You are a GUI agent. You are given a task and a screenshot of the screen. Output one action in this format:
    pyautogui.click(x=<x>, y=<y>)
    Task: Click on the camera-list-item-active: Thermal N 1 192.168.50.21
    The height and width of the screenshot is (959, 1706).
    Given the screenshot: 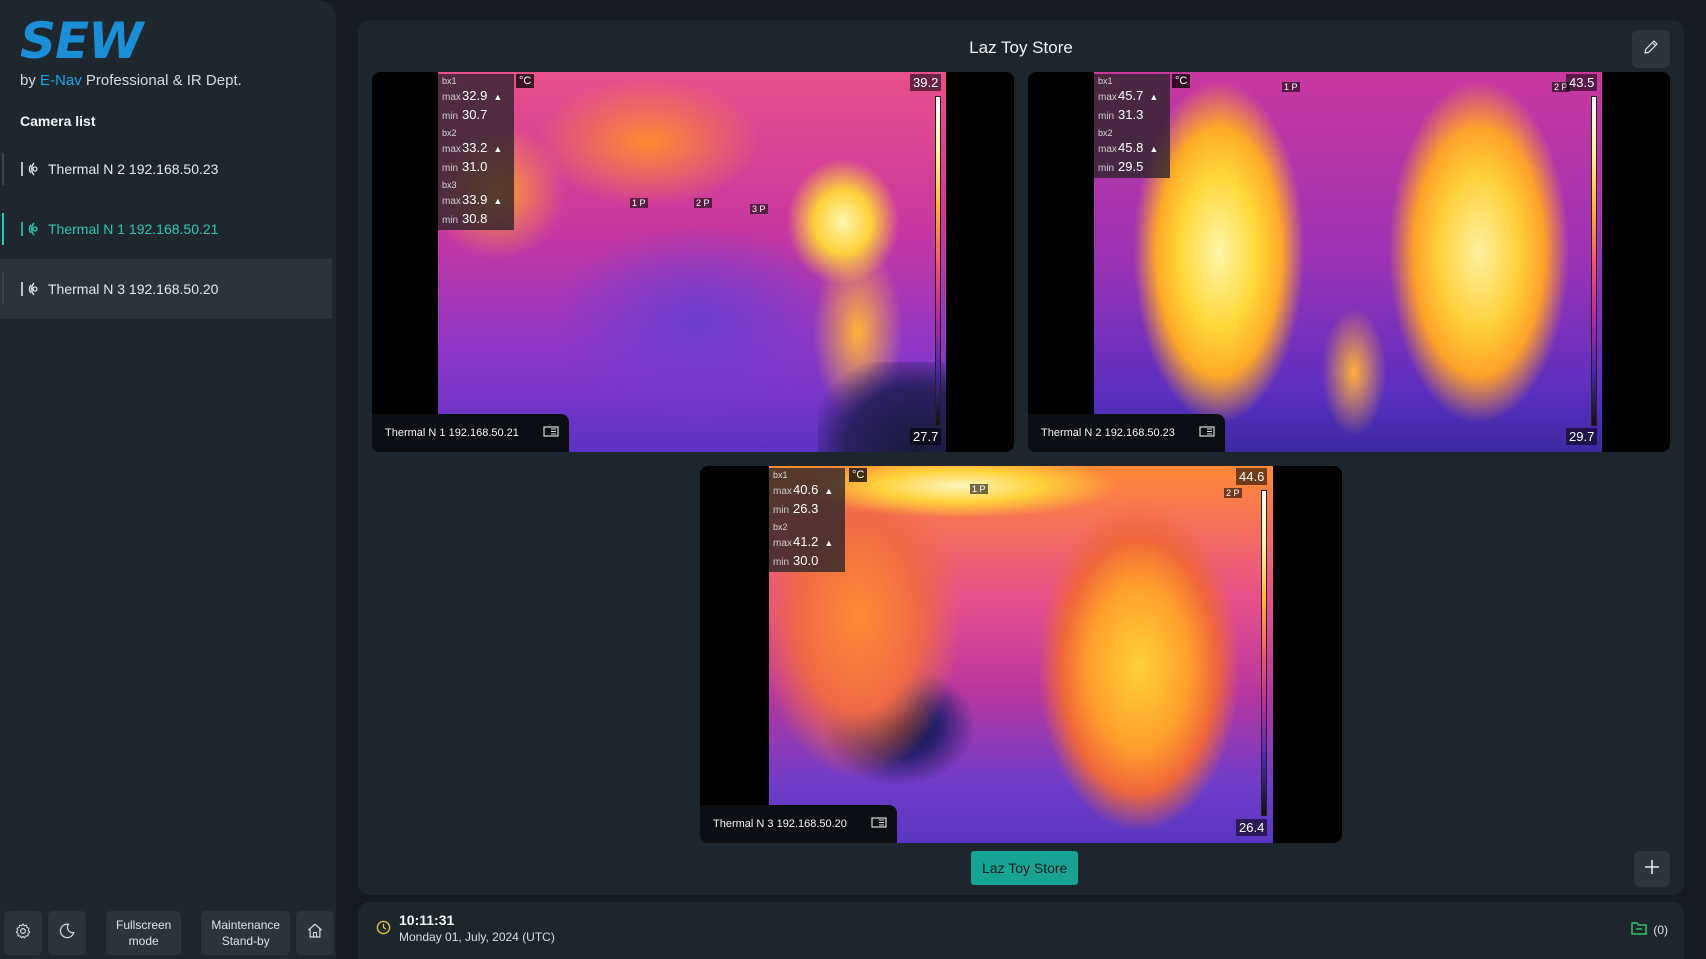 What is the action you would take?
    pyautogui.click(x=166, y=229)
    